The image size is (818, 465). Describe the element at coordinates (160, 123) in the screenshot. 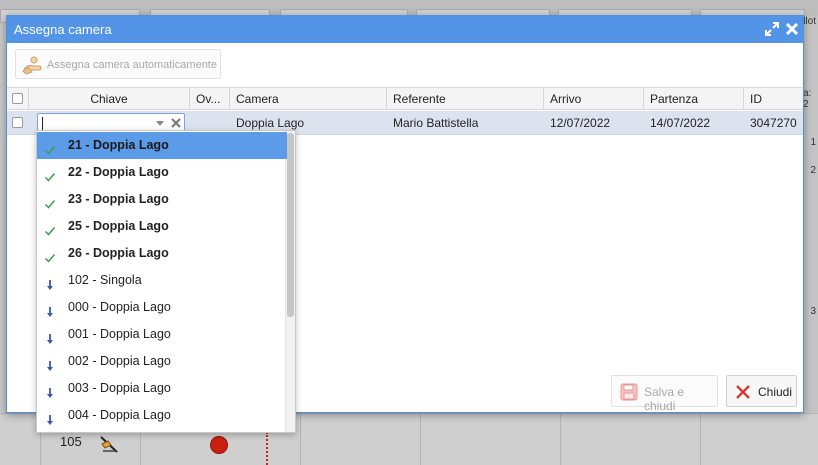

I see `chevron-down-icon` at that location.